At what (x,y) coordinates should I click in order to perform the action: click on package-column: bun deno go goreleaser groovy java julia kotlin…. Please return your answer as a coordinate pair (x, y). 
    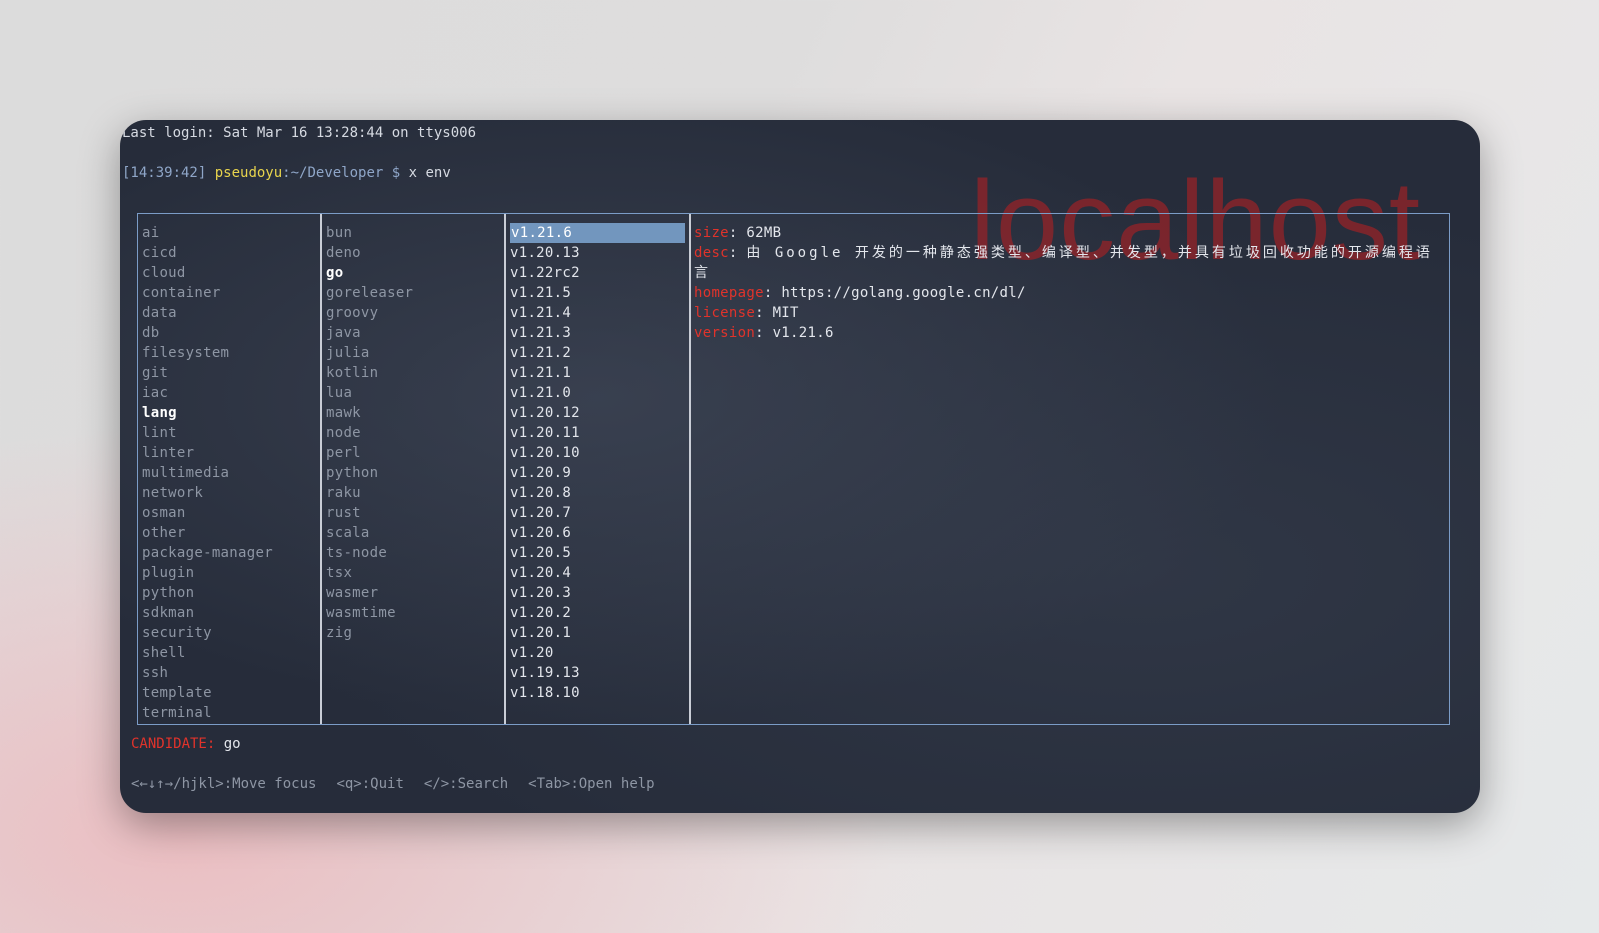
    Looking at the image, I should click on (414, 469).